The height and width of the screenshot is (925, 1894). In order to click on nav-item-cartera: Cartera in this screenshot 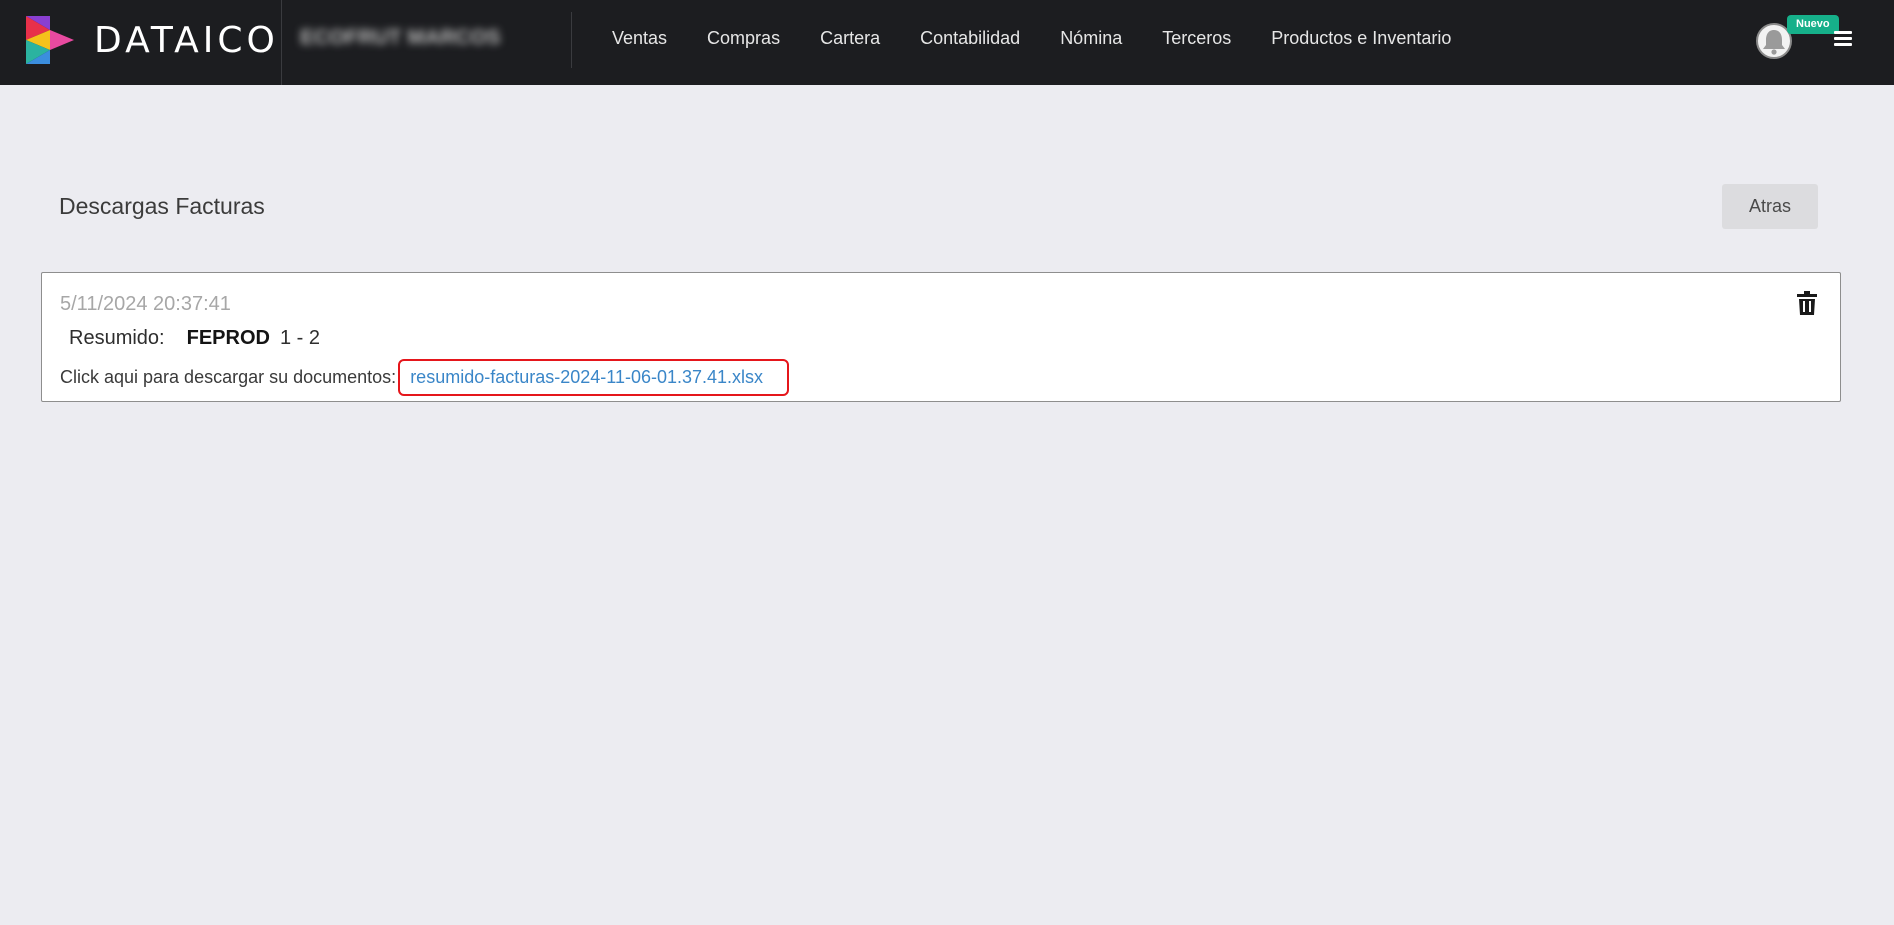, I will do `click(850, 38)`.